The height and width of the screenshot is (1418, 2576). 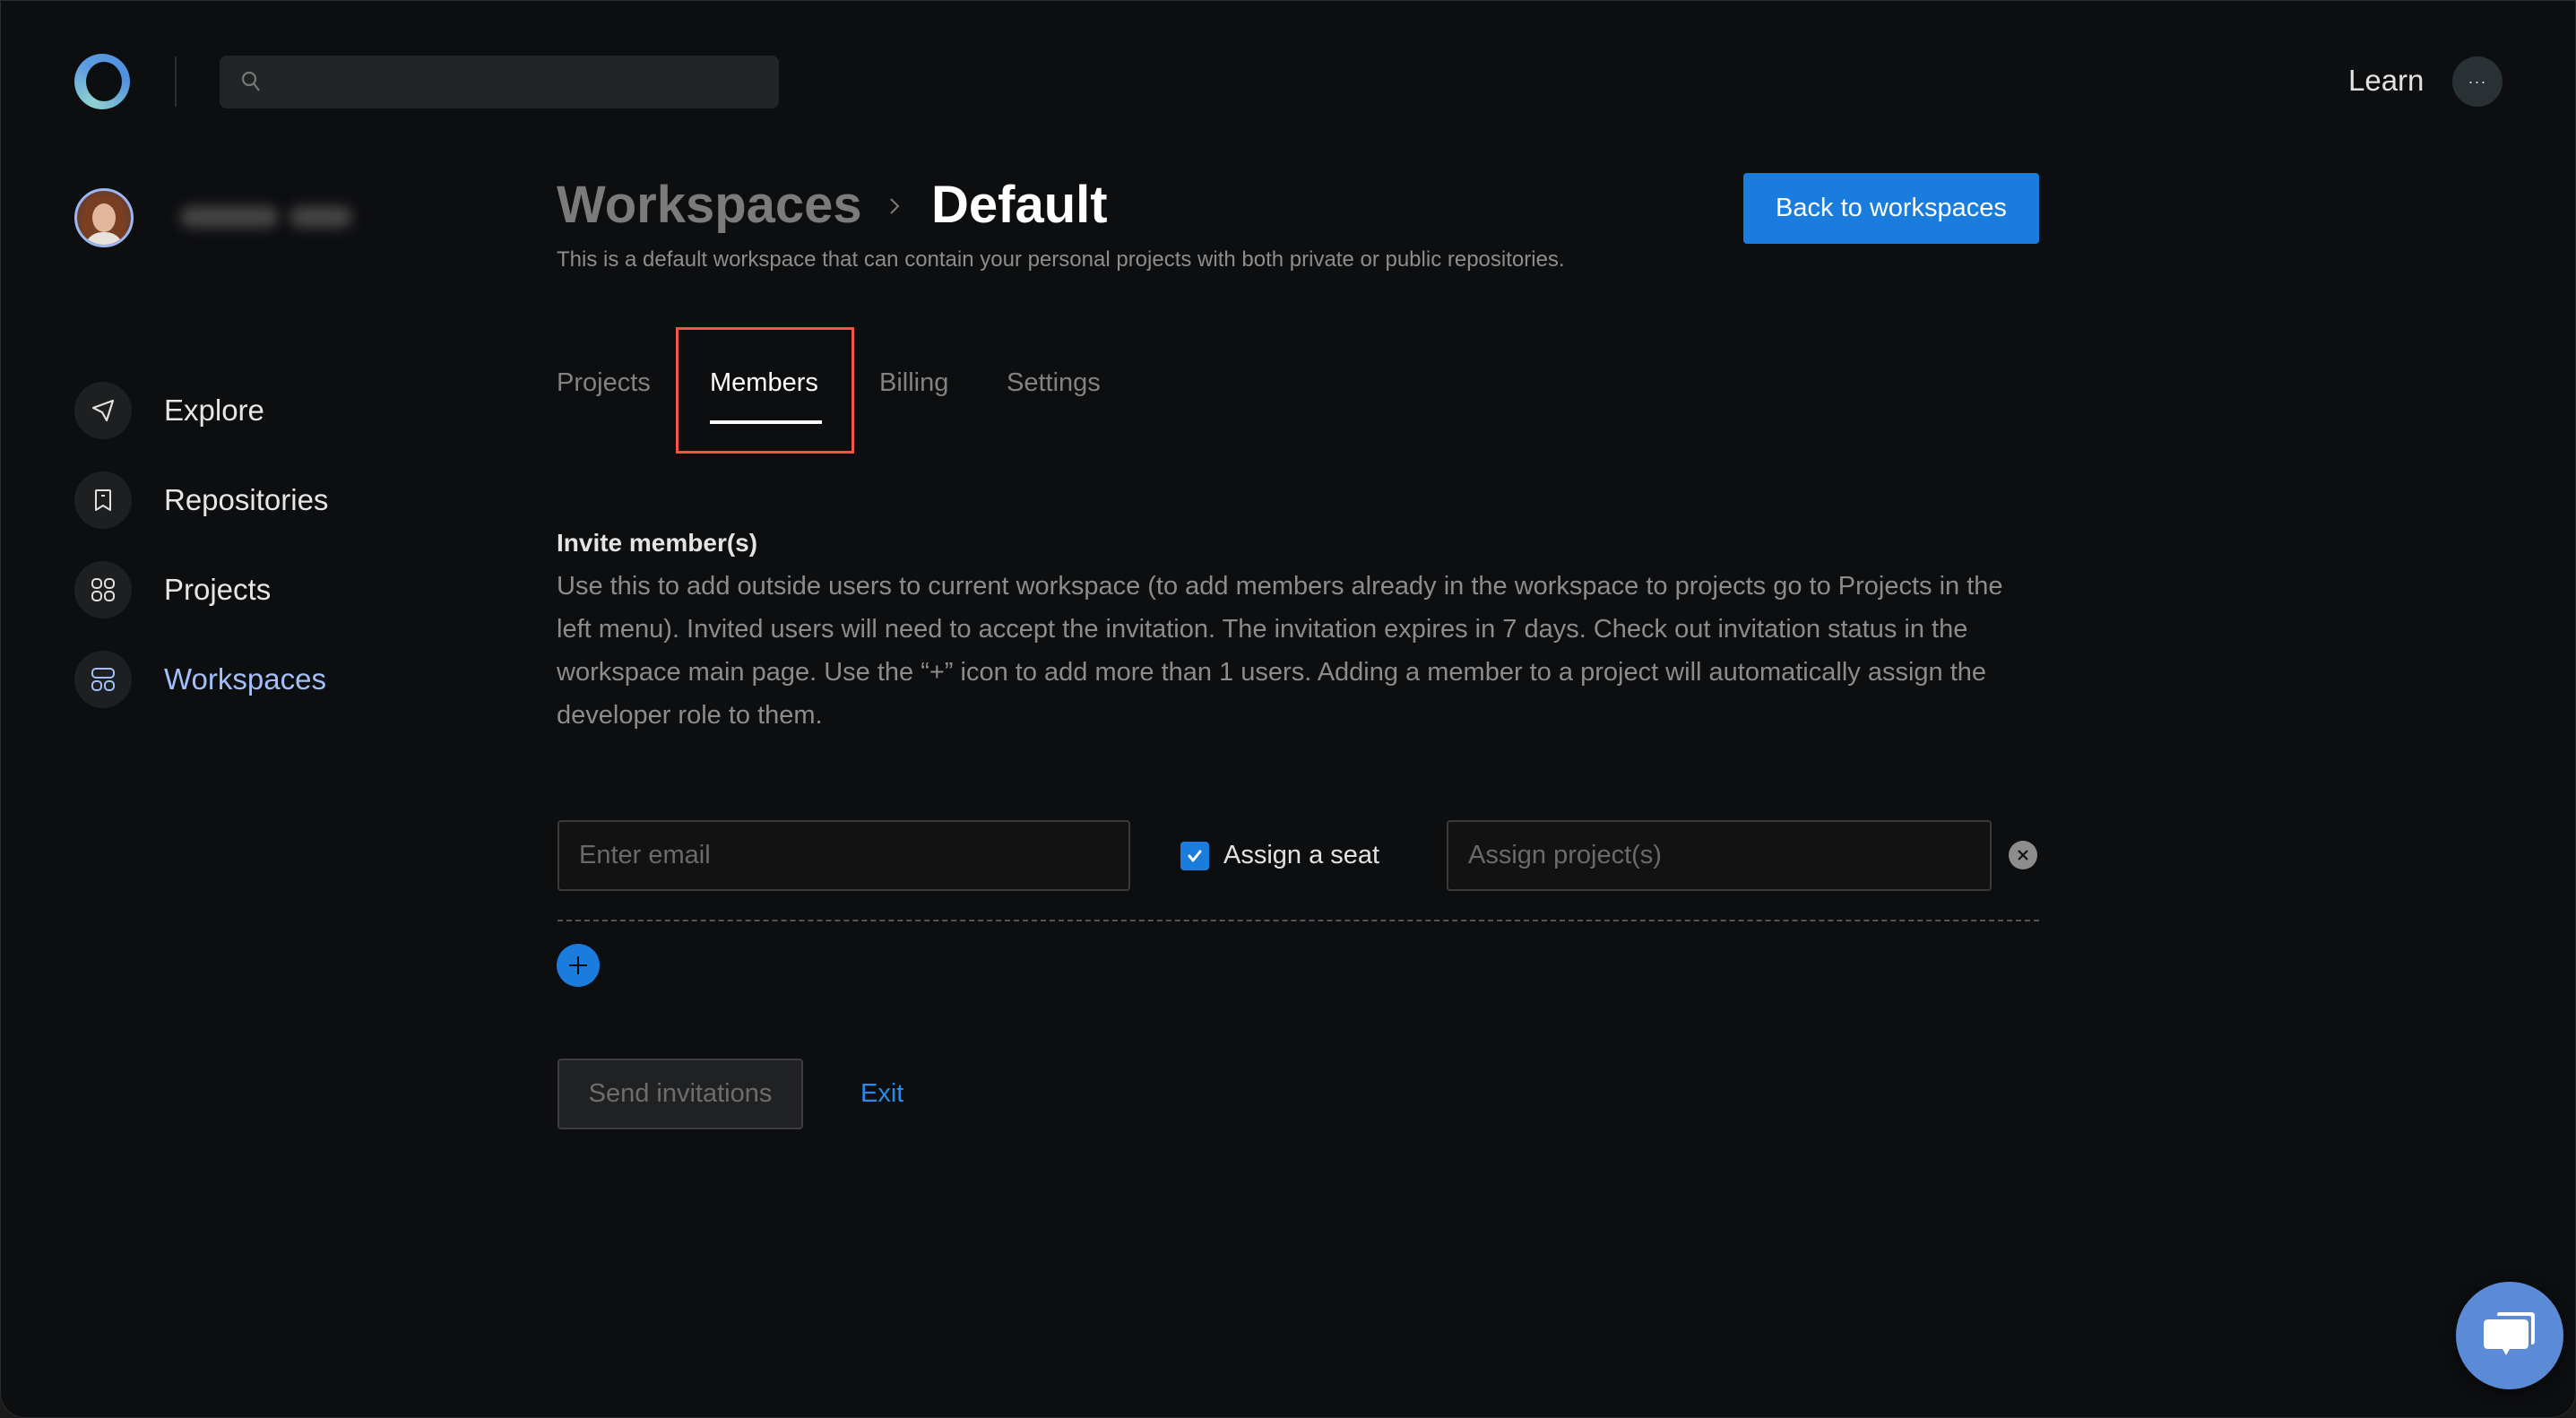 I want to click on tab-members: Members, so click(x=764, y=383).